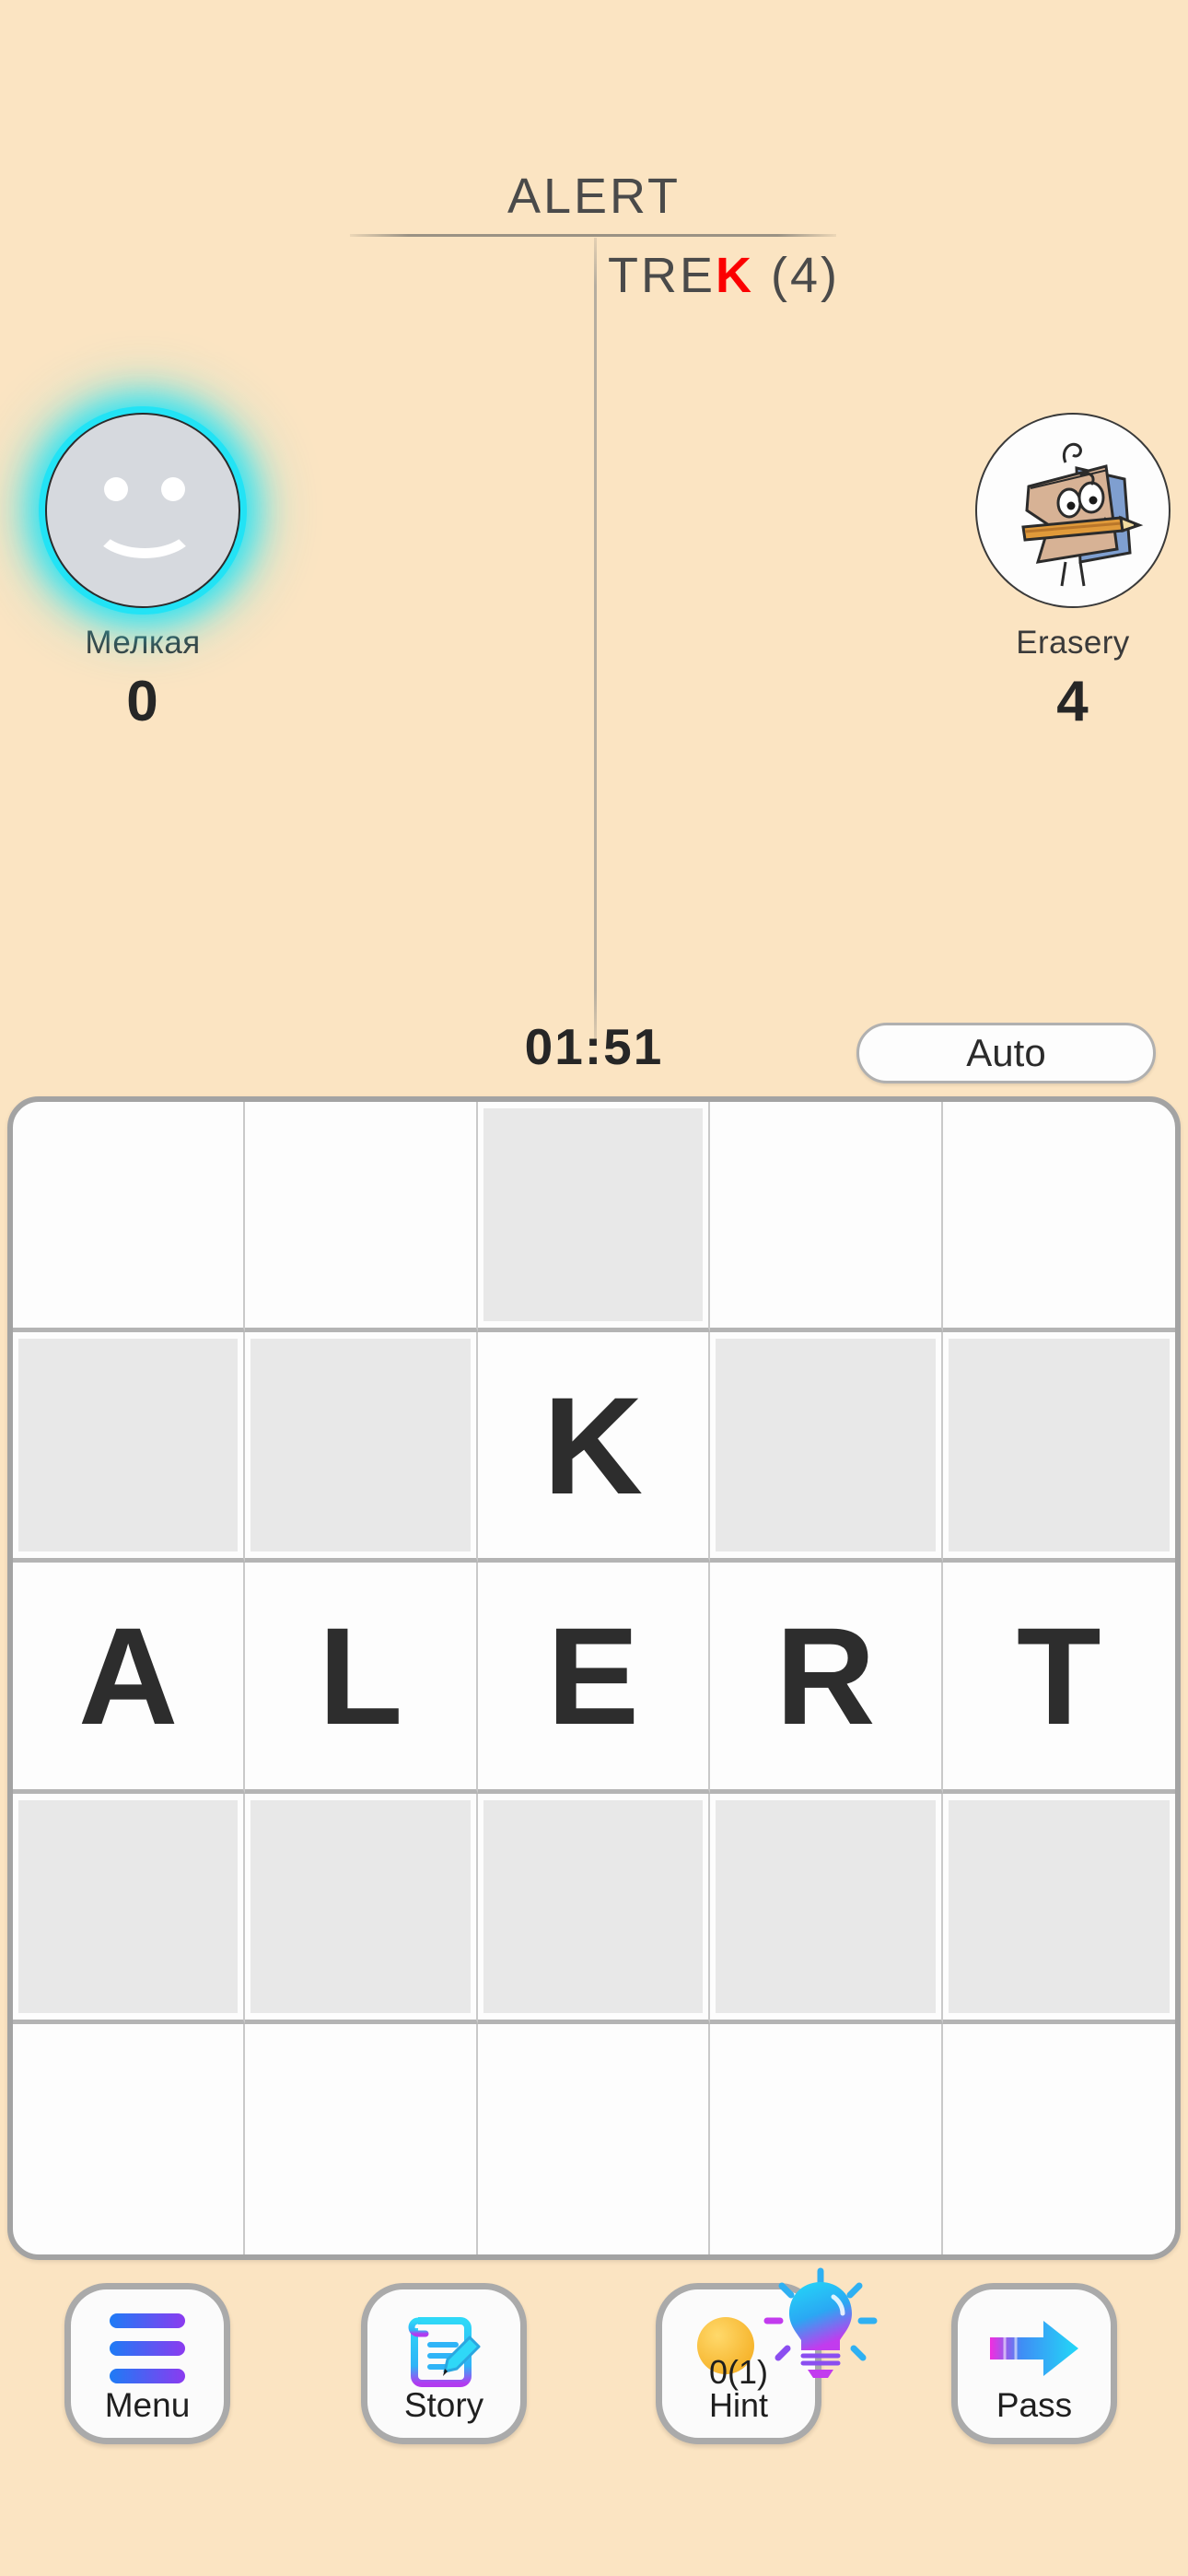 This screenshot has height=2576, width=1188. What do you see at coordinates (594, 2374) in the screenshot?
I see `bottom-toolbar: Menu Story 0(1) Hint Pass` at bounding box center [594, 2374].